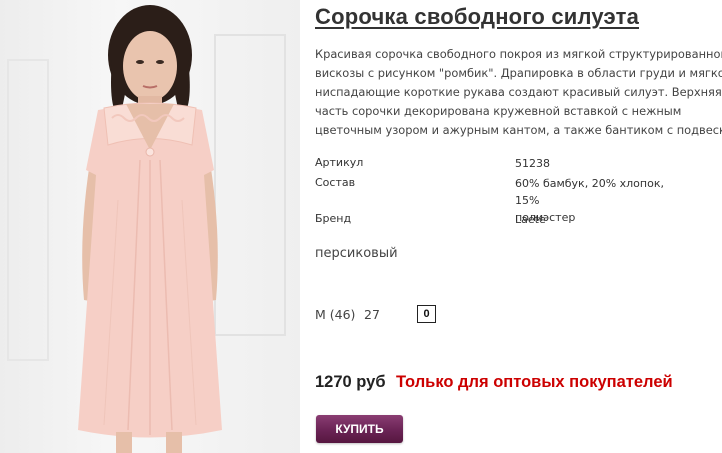 The height and width of the screenshot is (453, 722). Describe the element at coordinates (415, 314) in the screenshot. I see `size-row: M (46) 27 0` at that location.